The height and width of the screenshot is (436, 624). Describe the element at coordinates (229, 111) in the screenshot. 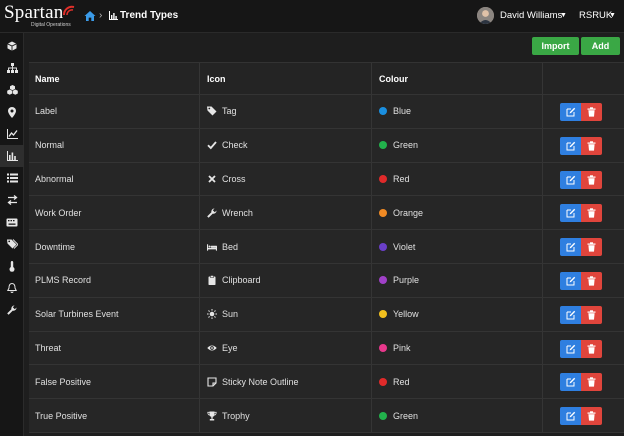

I see `trend-type-icon-label: Tag` at that location.